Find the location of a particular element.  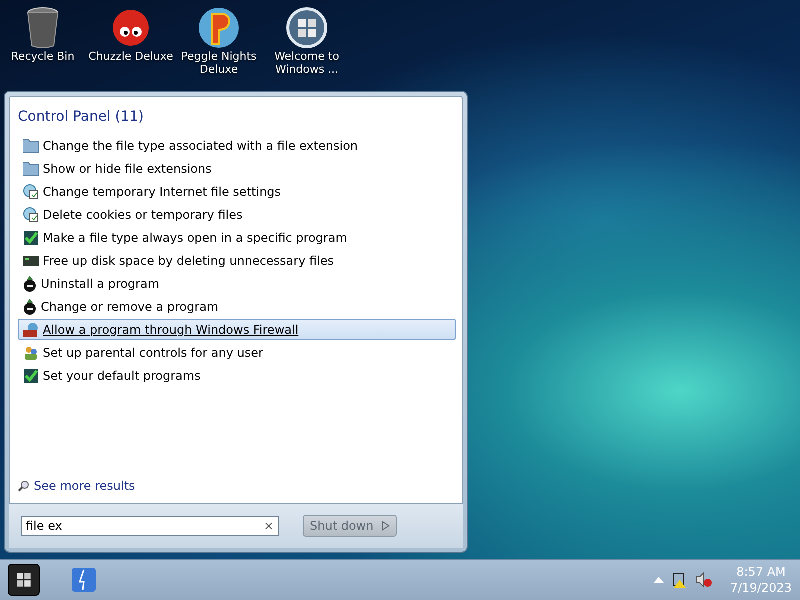

result-label: Change temporary Internet file settings is located at coordinates (162, 191).